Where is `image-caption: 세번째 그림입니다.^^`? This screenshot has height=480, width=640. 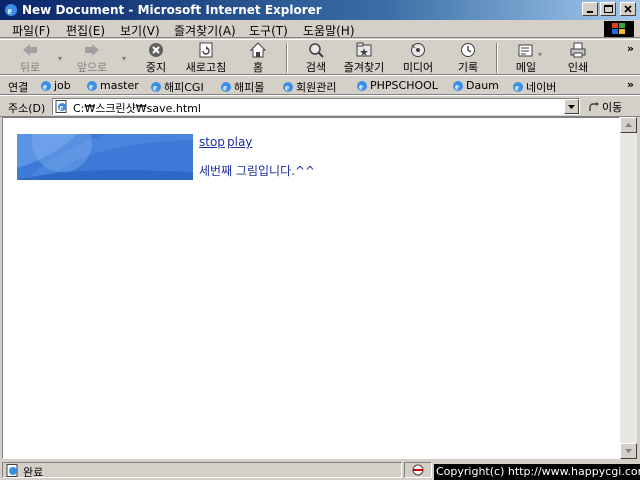
image-caption: 세번째 그림입니다.^^ is located at coordinates (257, 171).